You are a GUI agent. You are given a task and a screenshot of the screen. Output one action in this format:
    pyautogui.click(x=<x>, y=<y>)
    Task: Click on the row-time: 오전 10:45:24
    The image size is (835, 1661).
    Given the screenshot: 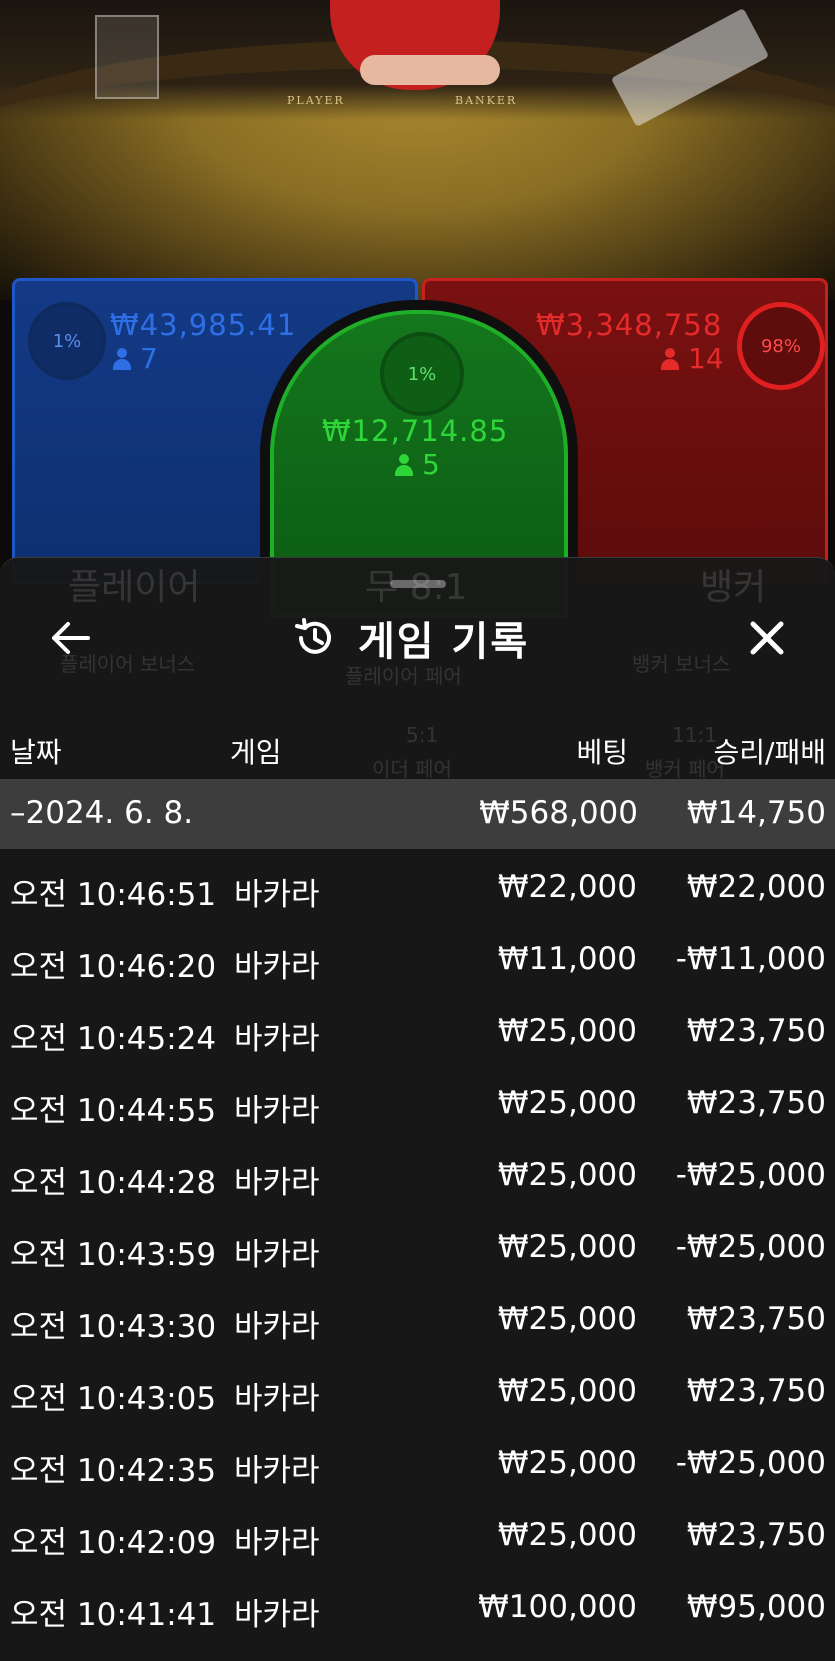 What is the action you would take?
    pyautogui.click(x=113, y=1039)
    